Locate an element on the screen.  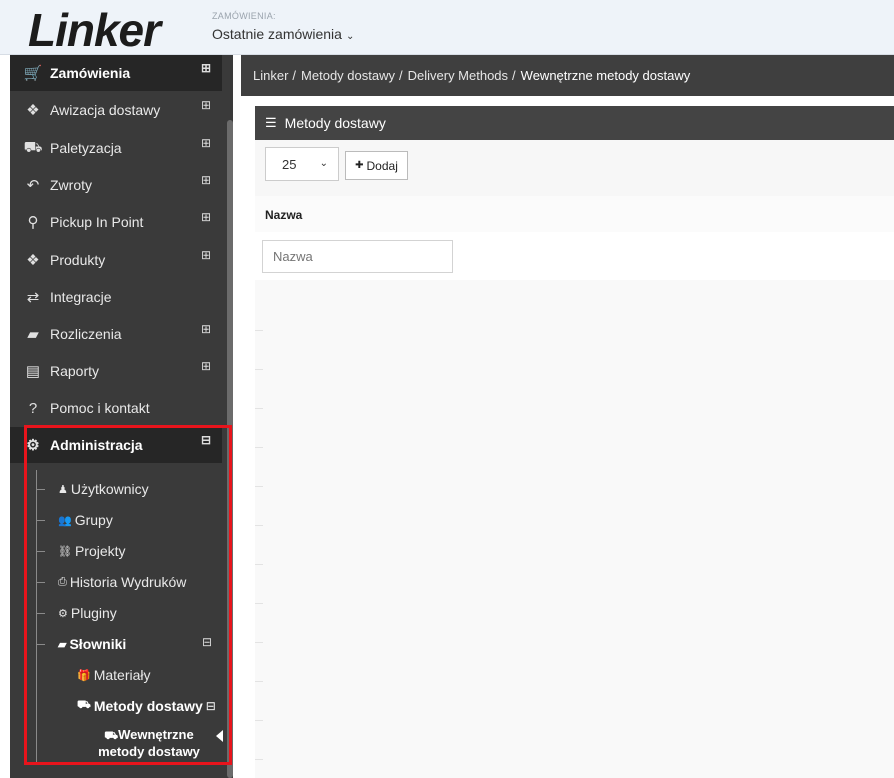
name-filter-input is located at coordinates (357, 256).